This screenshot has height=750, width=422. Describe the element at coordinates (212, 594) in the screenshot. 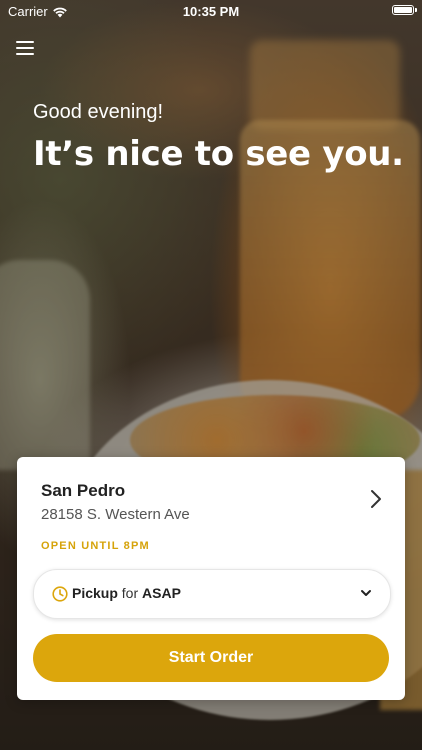

I see `pickup-time-selector: Pickup for ASAP` at that location.